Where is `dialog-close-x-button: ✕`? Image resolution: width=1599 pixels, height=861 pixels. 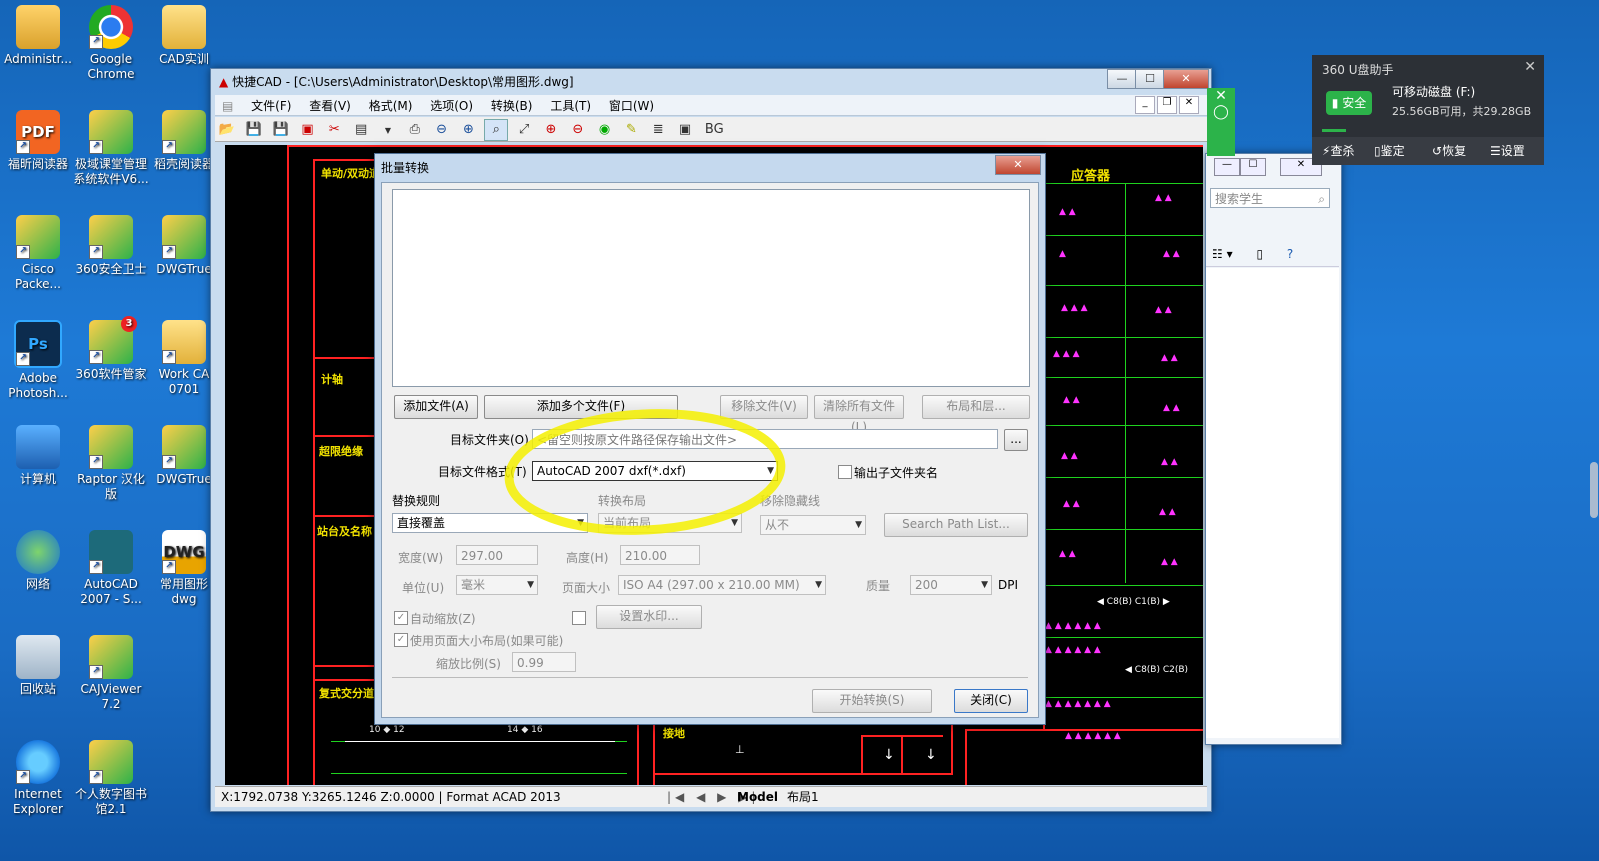 dialog-close-x-button: ✕ is located at coordinates (1018, 165).